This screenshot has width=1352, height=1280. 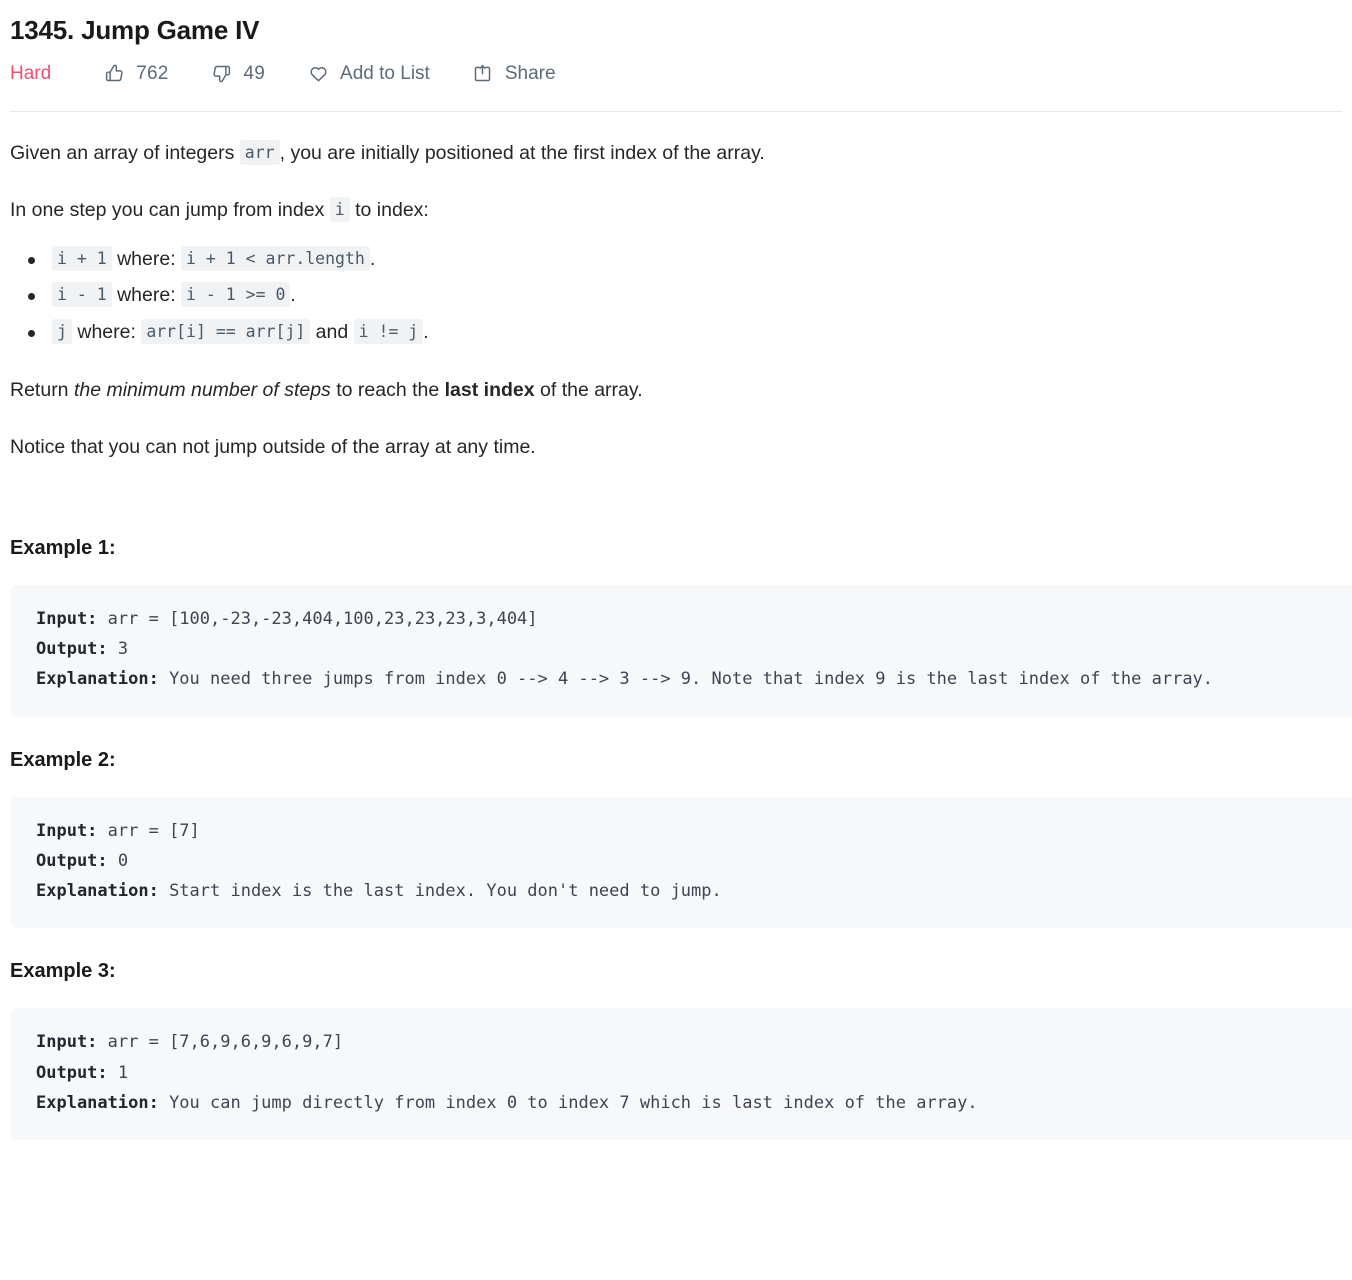 What do you see at coordinates (125, 152) in the screenshot?
I see `desc-p1-text-a: Given an array of integers` at bounding box center [125, 152].